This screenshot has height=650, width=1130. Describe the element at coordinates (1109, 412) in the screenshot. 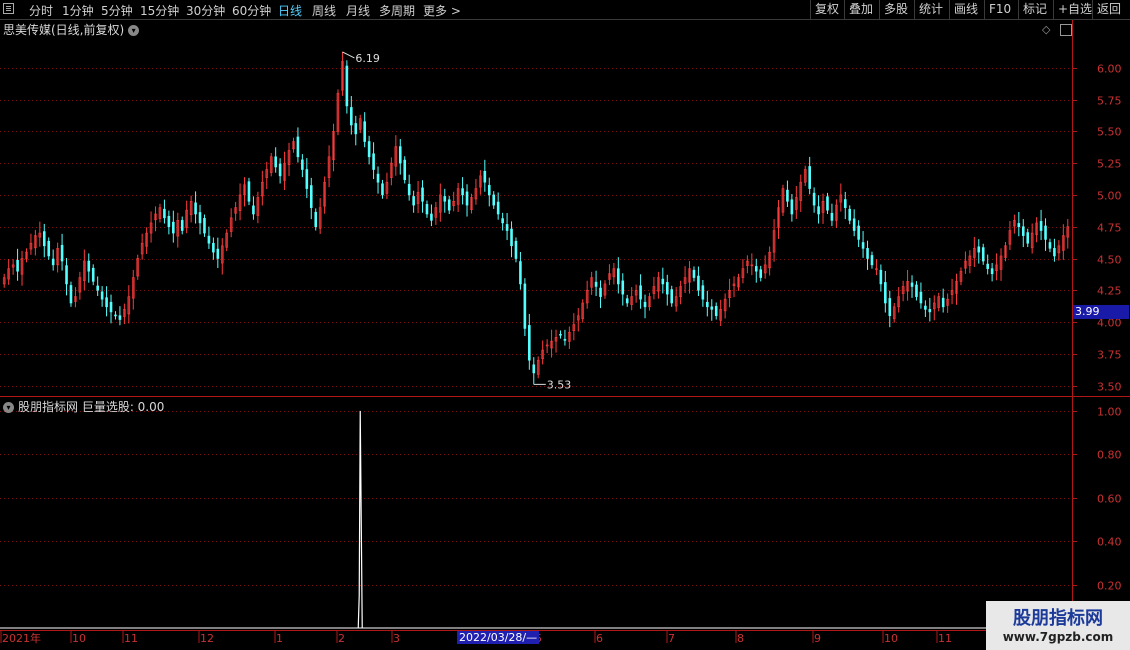

I see `indicator-tick-label: 1.00` at that location.